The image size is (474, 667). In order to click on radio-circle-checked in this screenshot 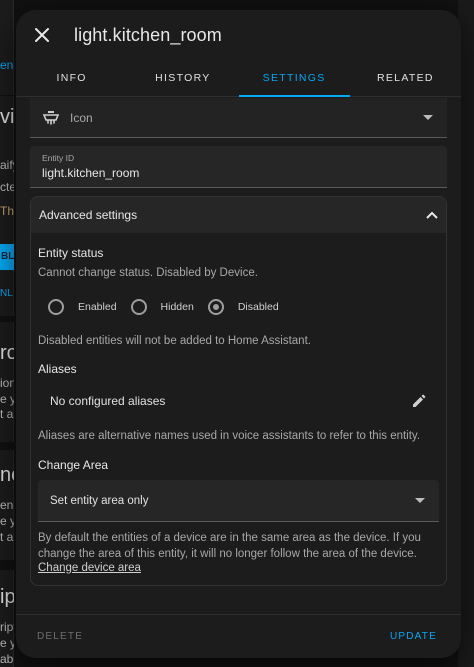, I will do `click(215, 307)`.